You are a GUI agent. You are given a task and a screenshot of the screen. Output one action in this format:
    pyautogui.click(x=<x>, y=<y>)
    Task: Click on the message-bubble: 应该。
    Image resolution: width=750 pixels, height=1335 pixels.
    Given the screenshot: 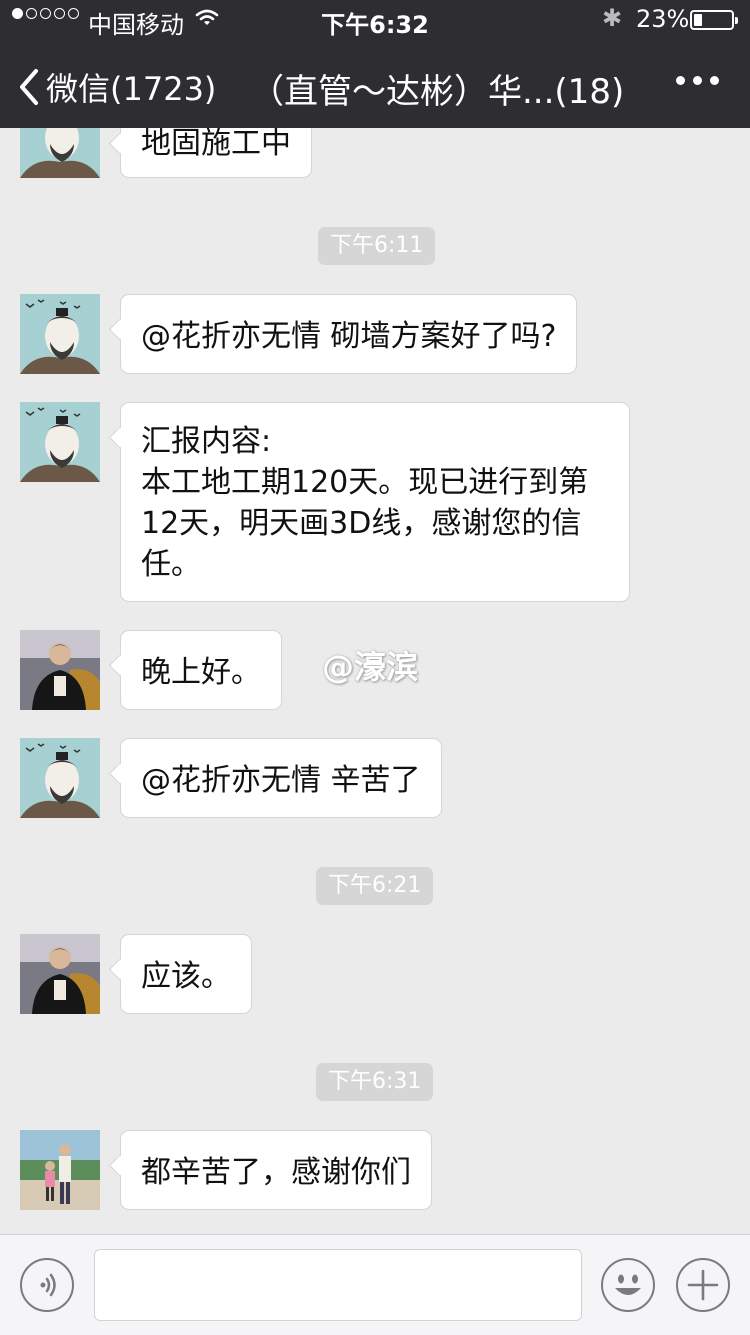 What is the action you would take?
    pyautogui.click(x=186, y=974)
    